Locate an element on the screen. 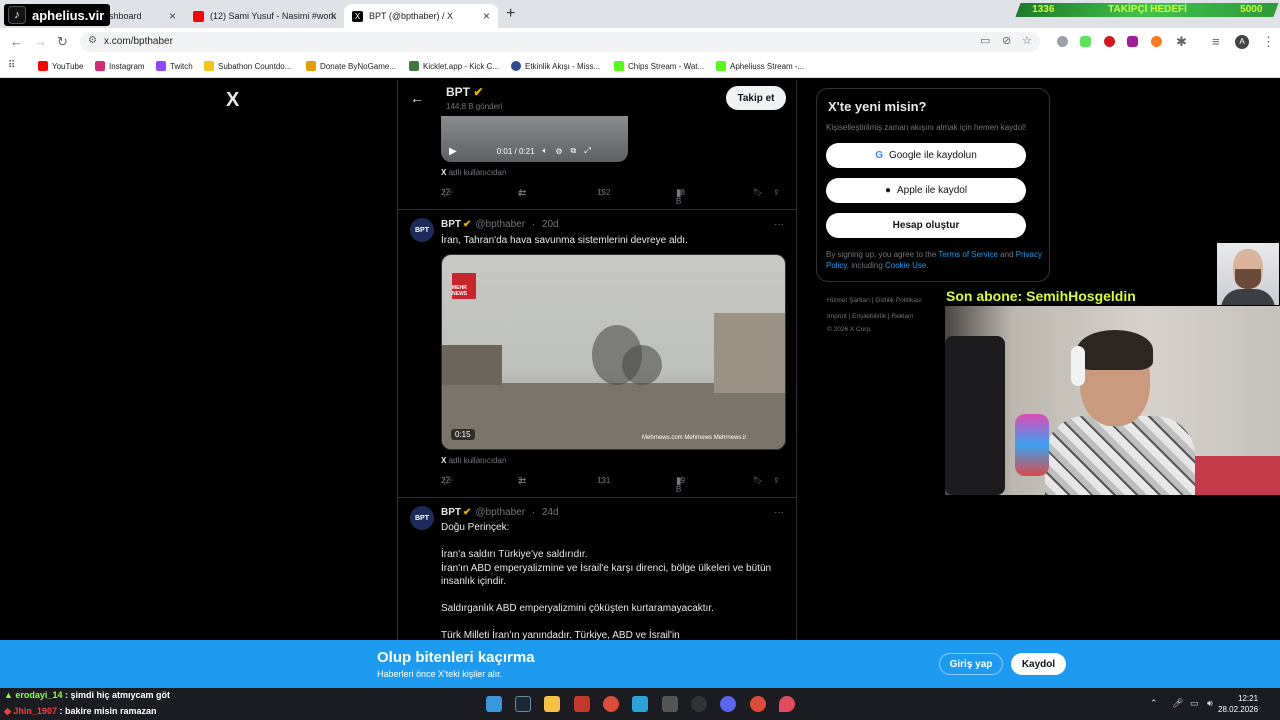  tiktok-icon: ♪ is located at coordinates (17, 15).